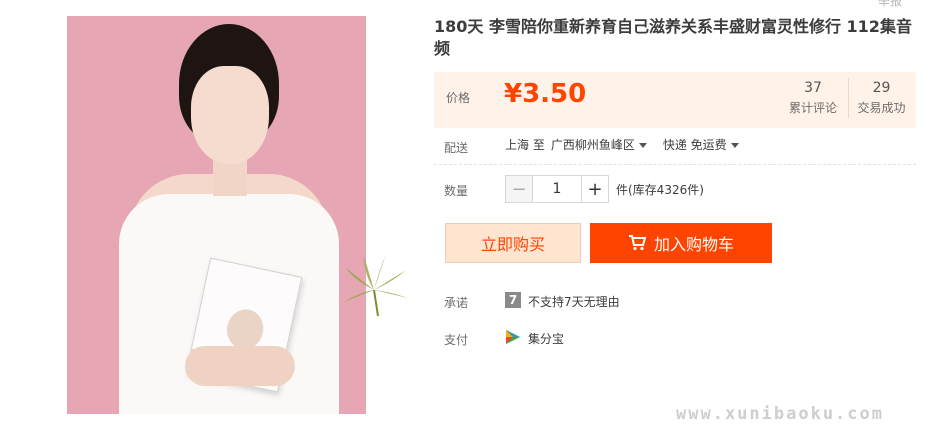 The width and height of the screenshot is (930, 429). I want to click on price-value: ¥3.50, so click(545, 94).